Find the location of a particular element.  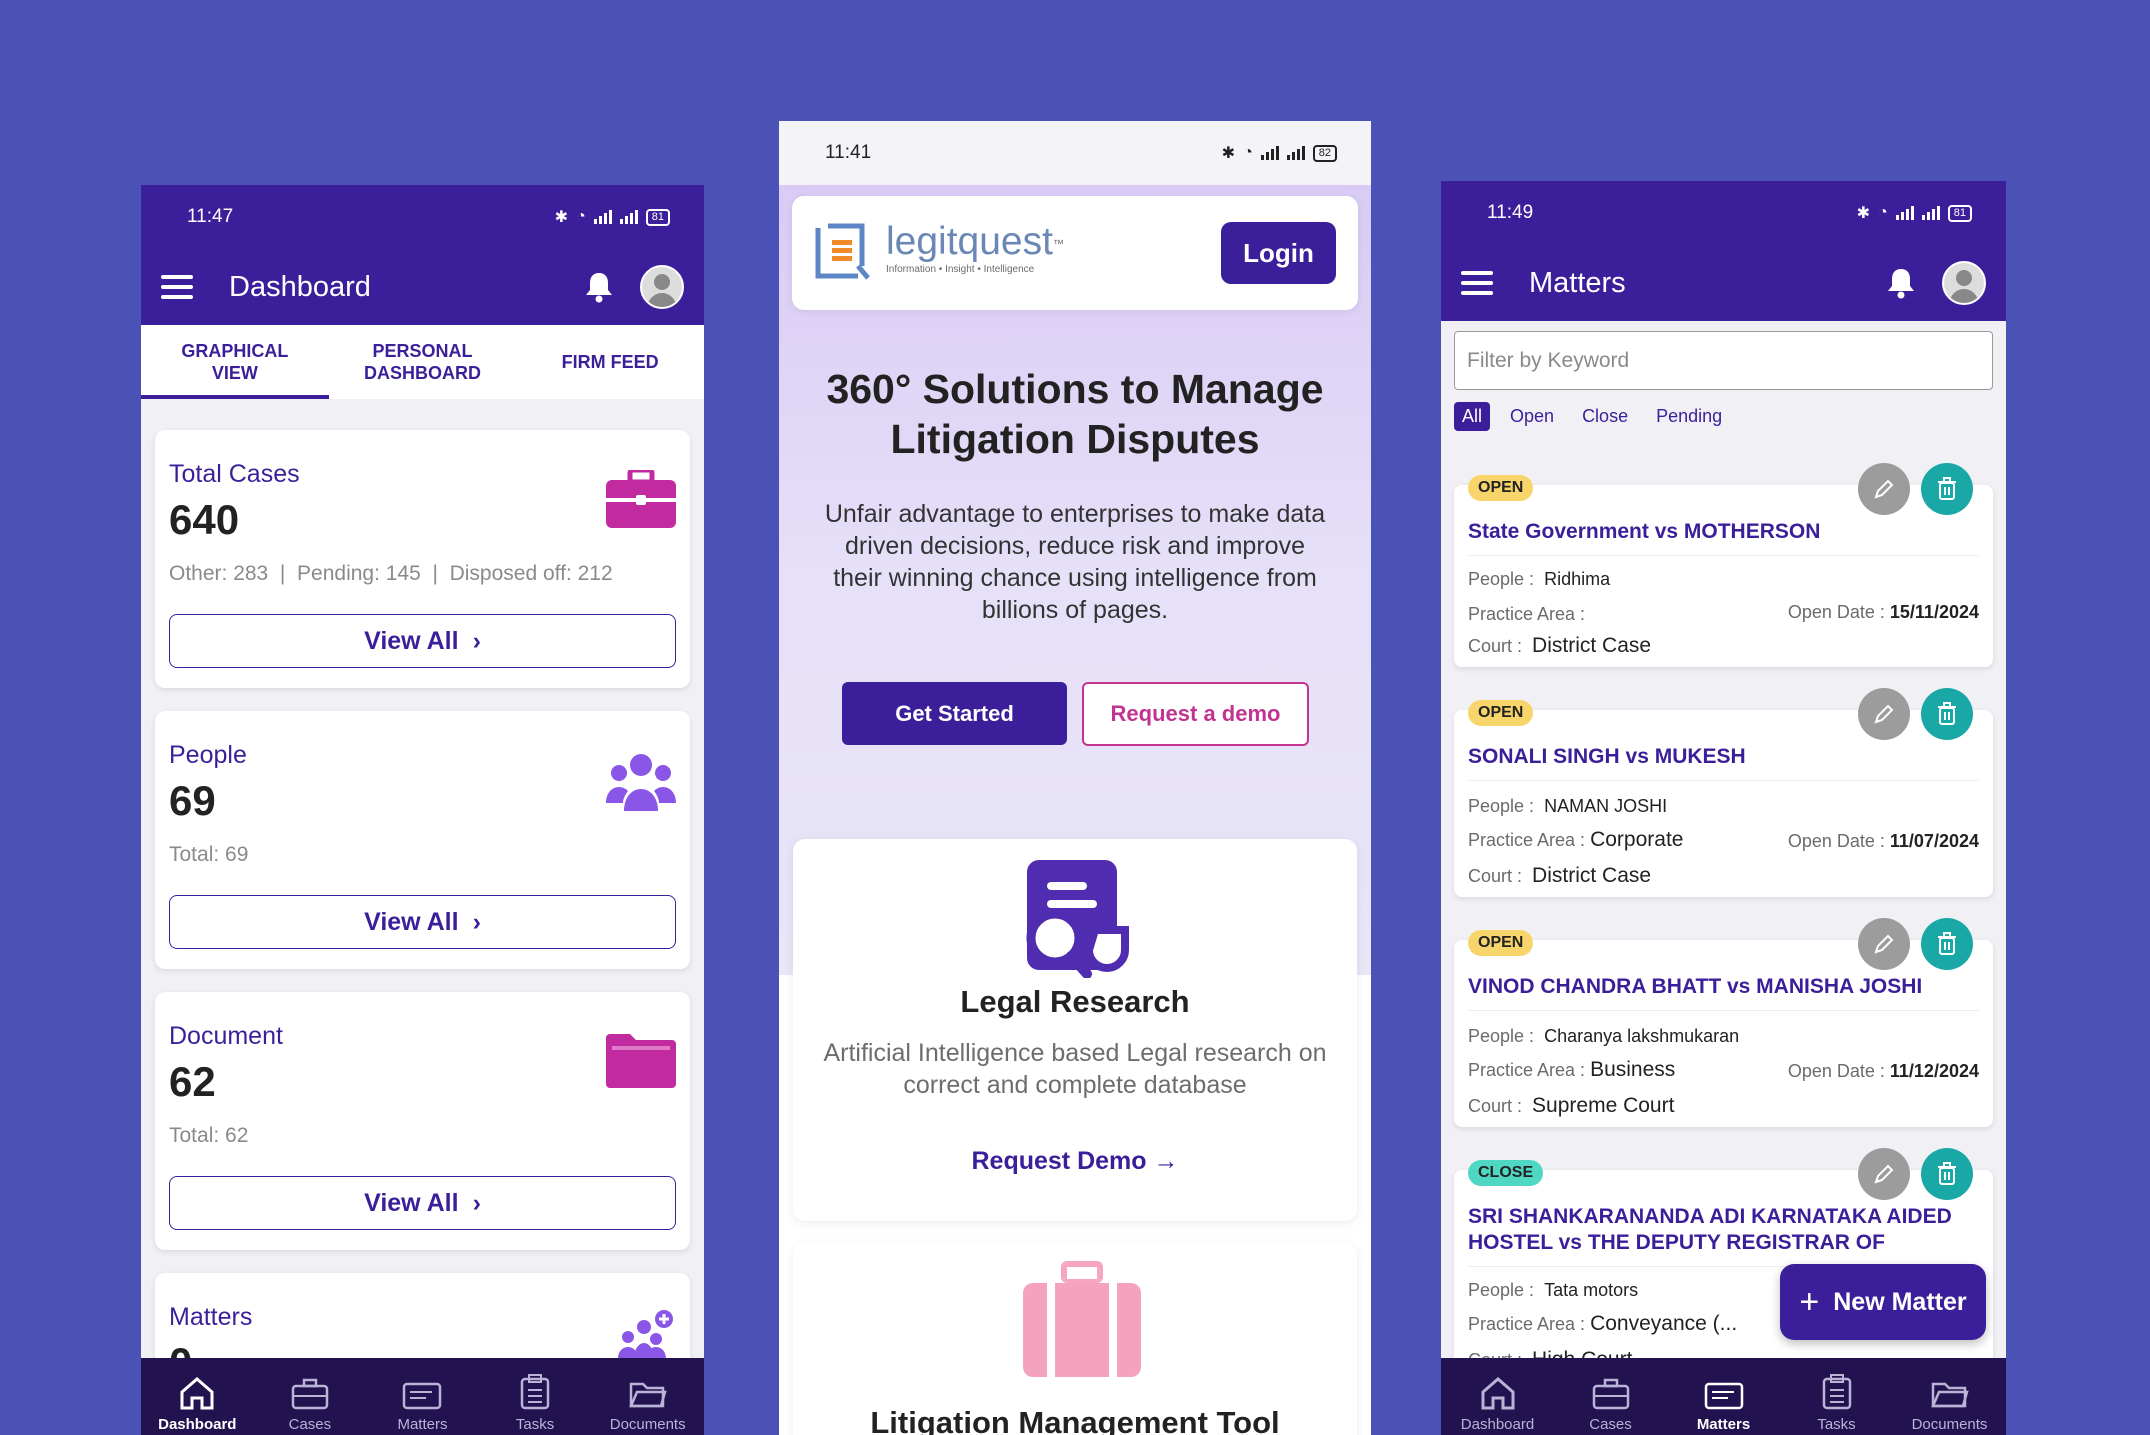

logo-tagline: Information • Insight • Intelligence is located at coordinates (960, 269).